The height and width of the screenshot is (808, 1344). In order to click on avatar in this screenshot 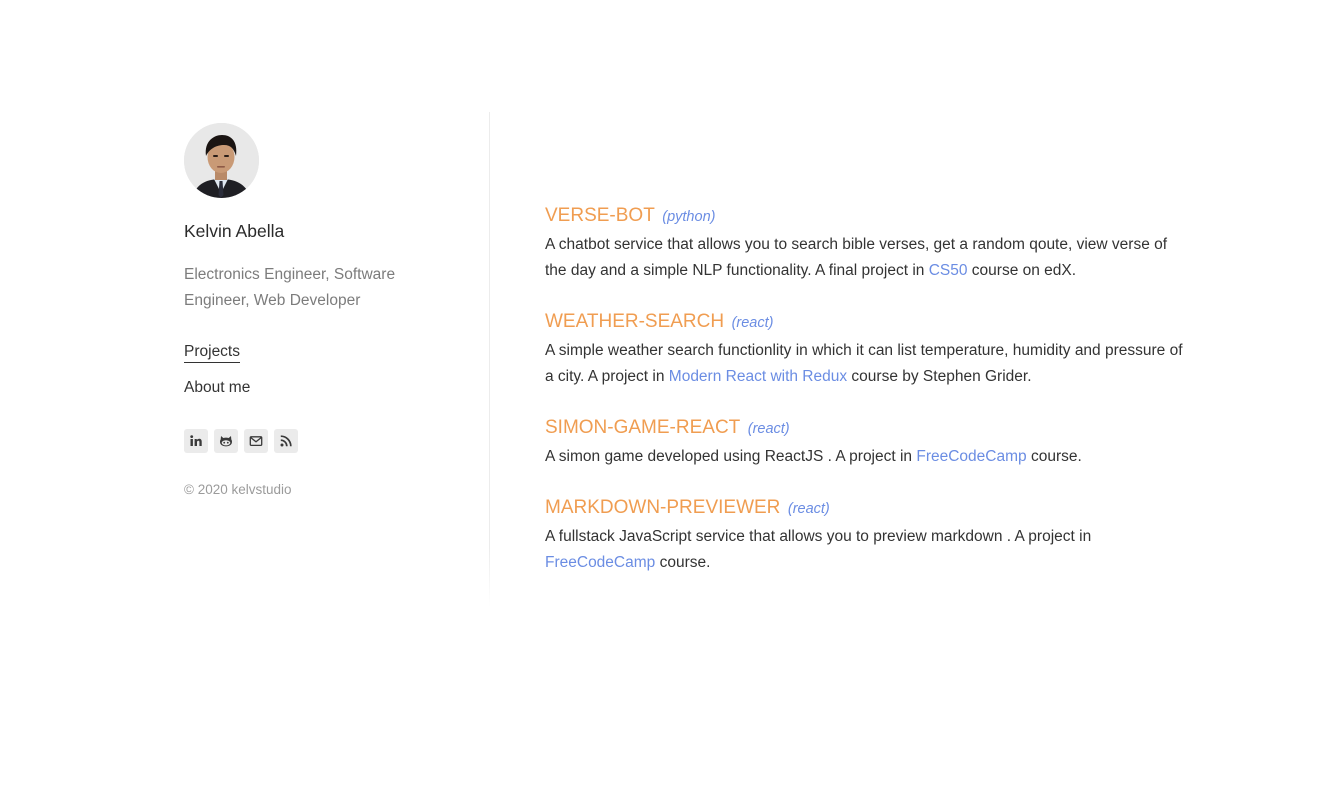, I will do `click(221, 160)`.